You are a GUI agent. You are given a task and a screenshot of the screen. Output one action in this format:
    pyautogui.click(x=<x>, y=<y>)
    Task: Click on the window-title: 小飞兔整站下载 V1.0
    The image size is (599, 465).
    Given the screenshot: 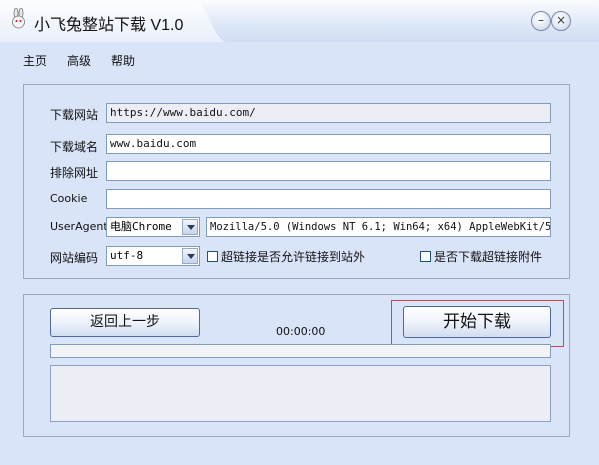 What is the action you would take?
    pyautogui.click(x=109, y=25)
    